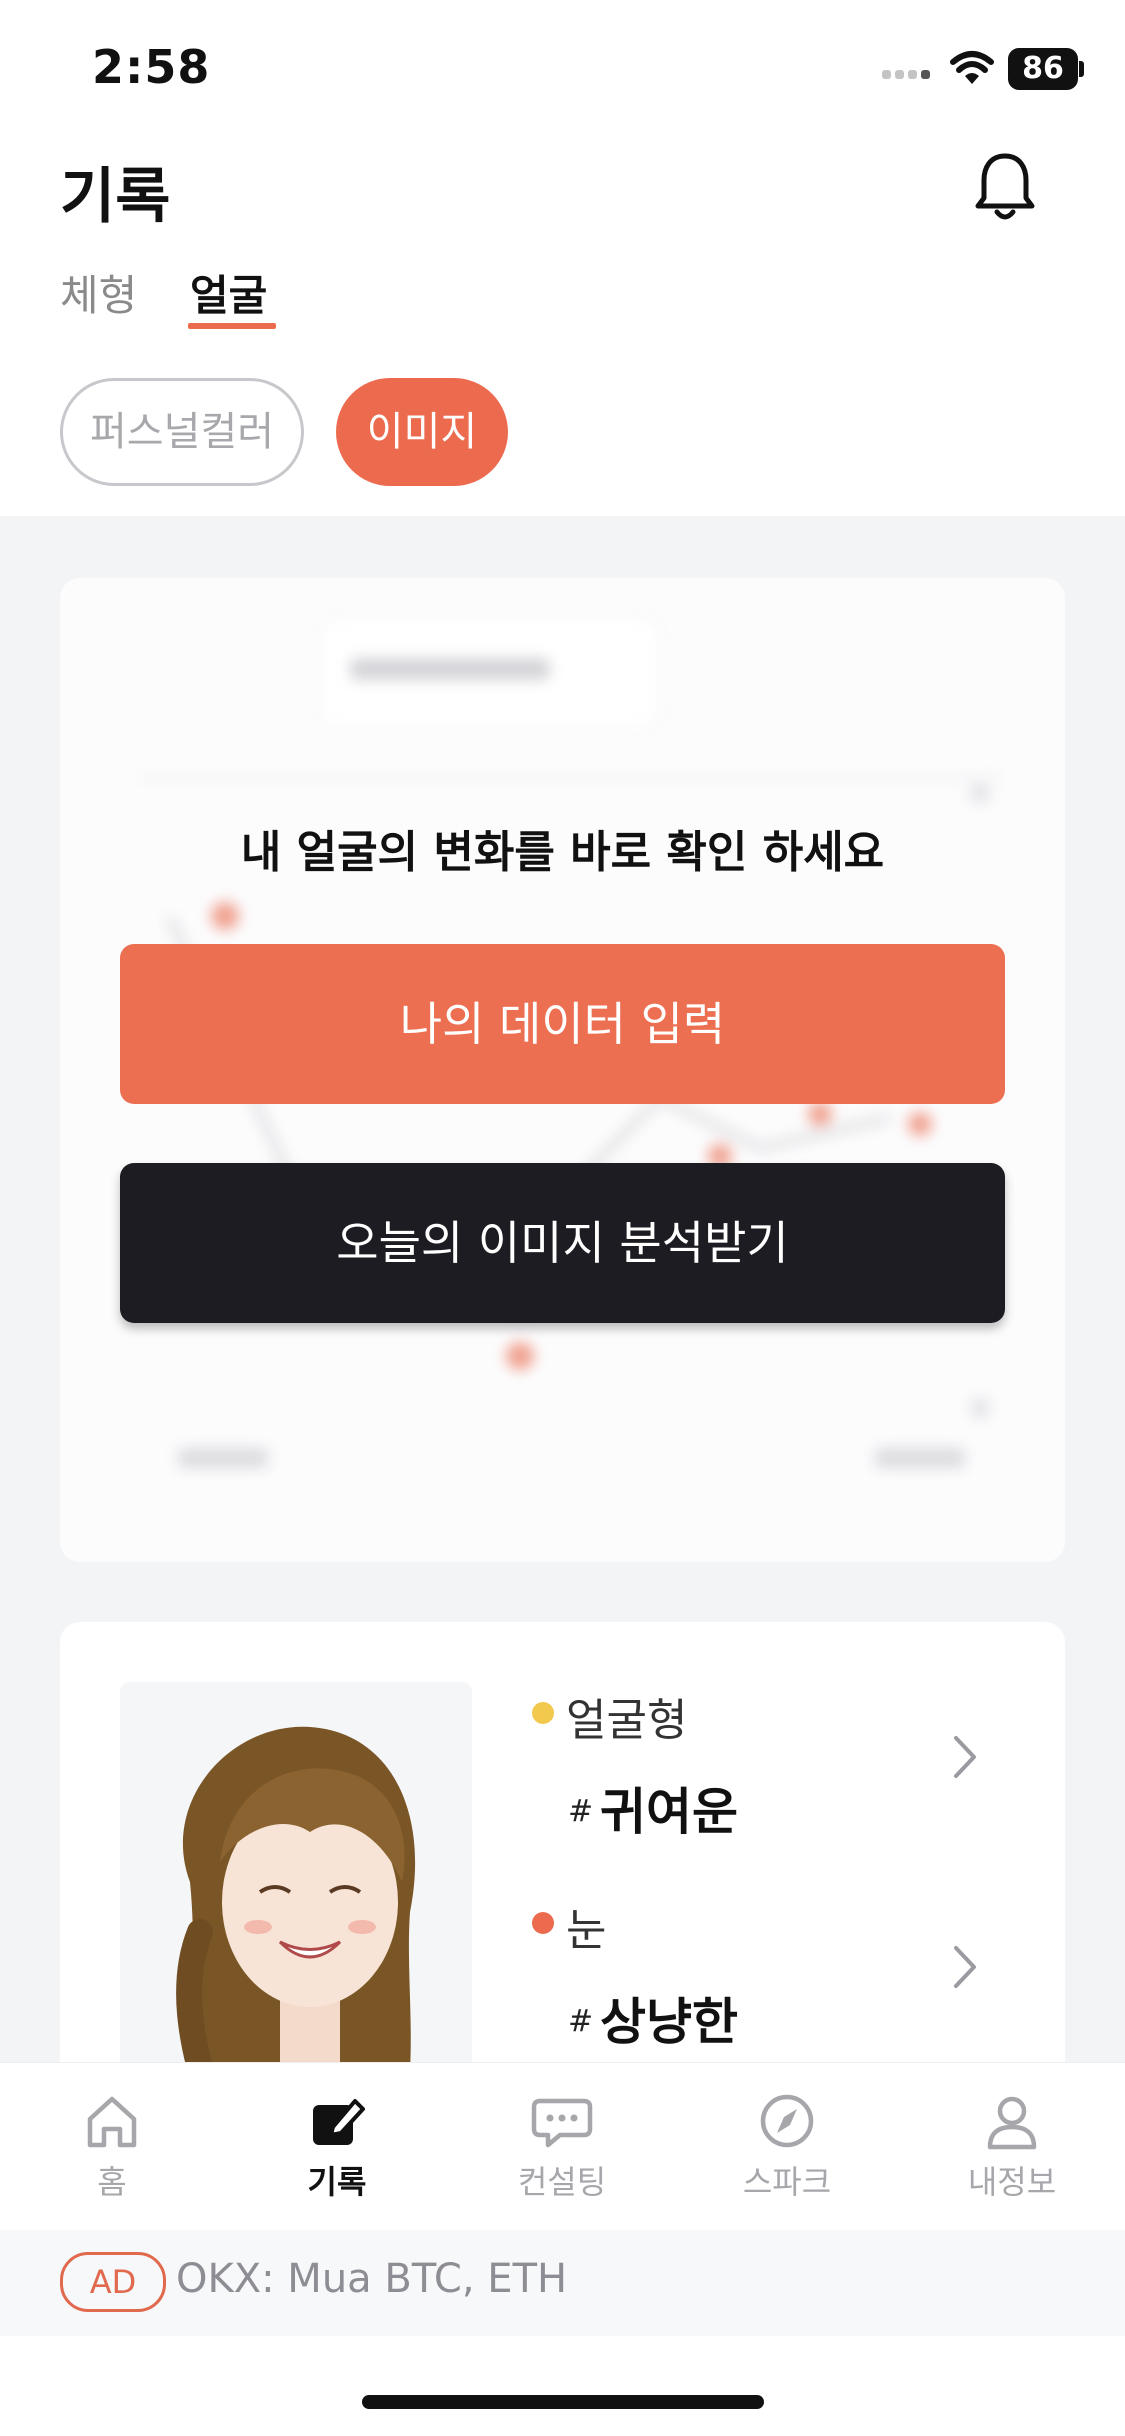  I want to click on tab-face: 얼굴, so click(228, 292).